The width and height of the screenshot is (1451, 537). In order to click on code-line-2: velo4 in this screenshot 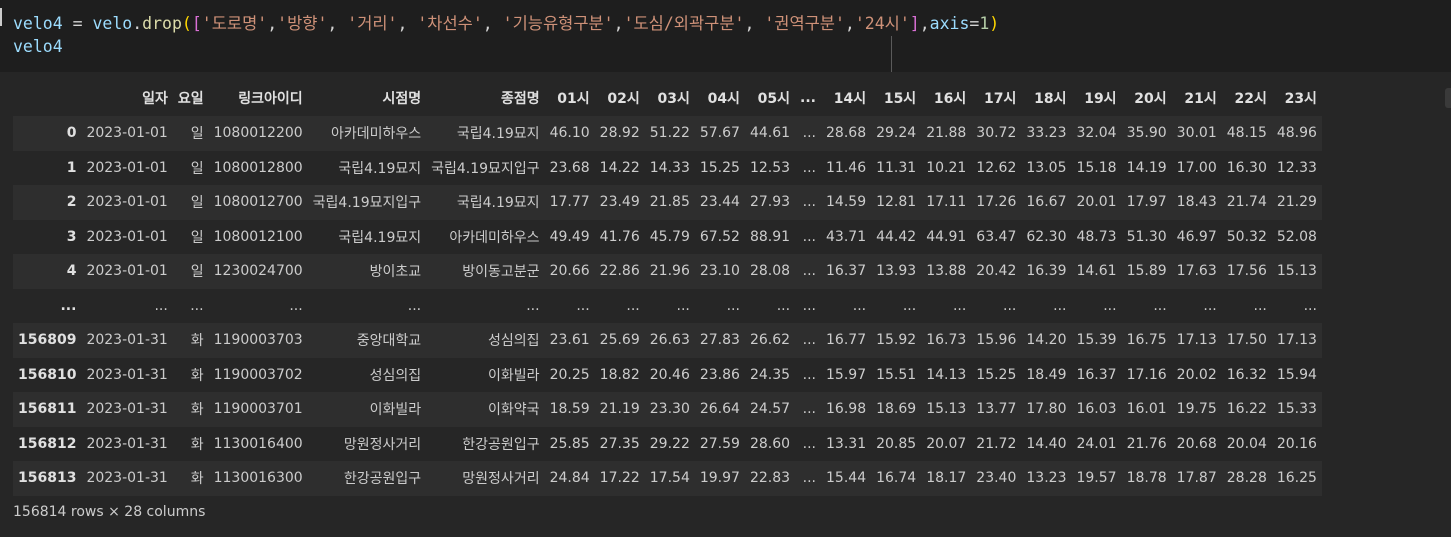, I will do `click(38, 46)`.